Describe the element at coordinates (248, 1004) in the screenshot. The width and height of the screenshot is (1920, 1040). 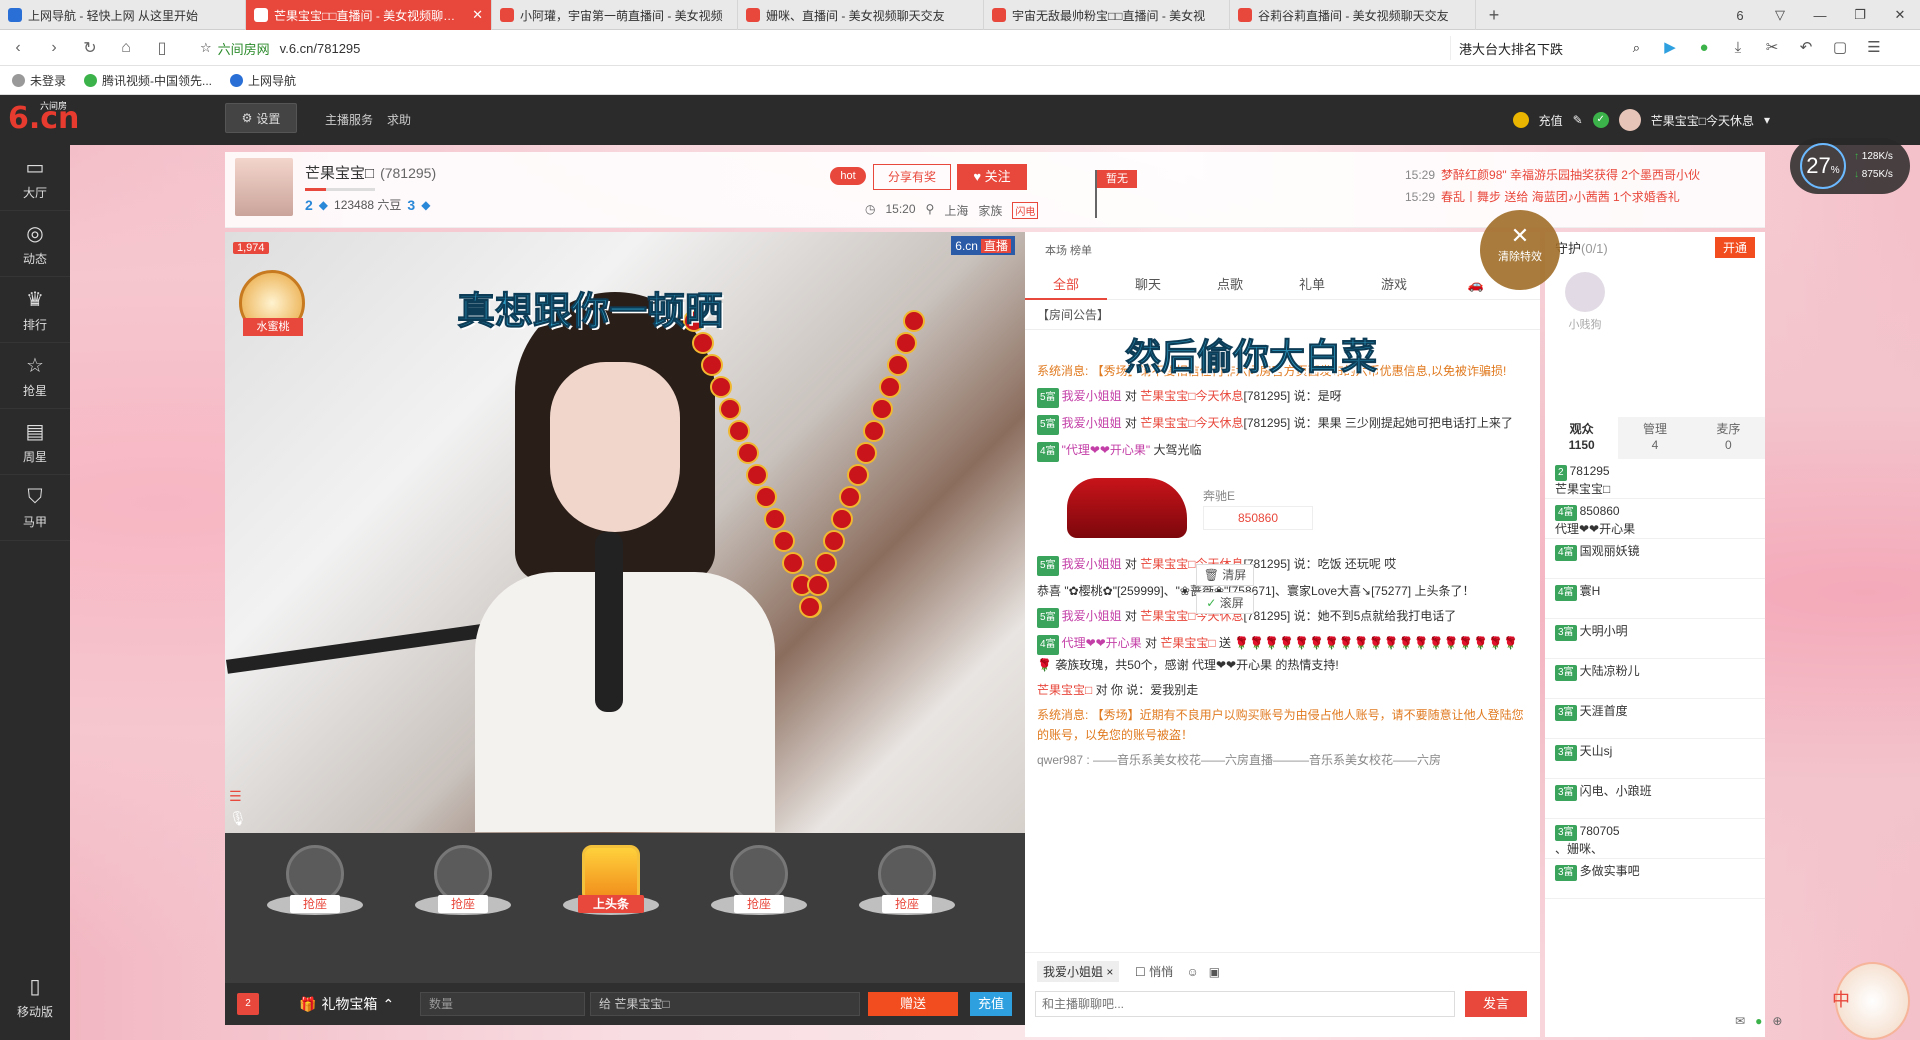
I see `red-packet-icon: 2` at that location.